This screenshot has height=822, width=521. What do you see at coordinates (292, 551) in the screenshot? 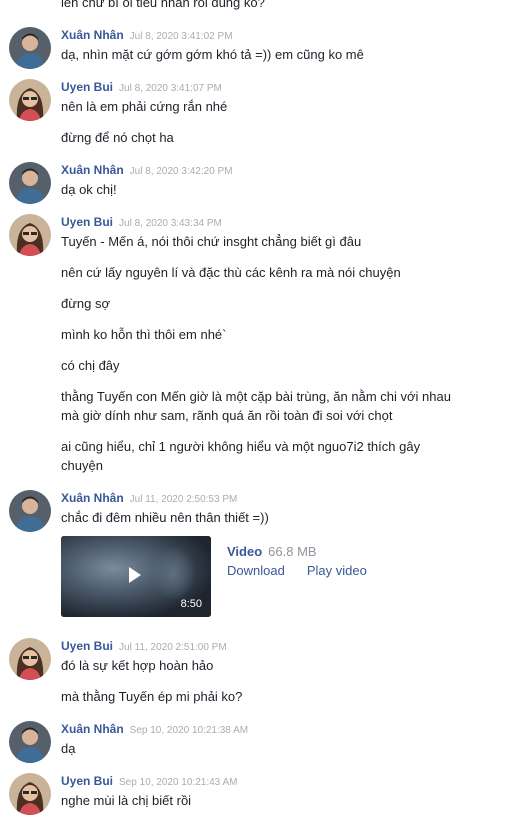
I see `video-size: 66.8 MB` at bounding box center [292, 551].